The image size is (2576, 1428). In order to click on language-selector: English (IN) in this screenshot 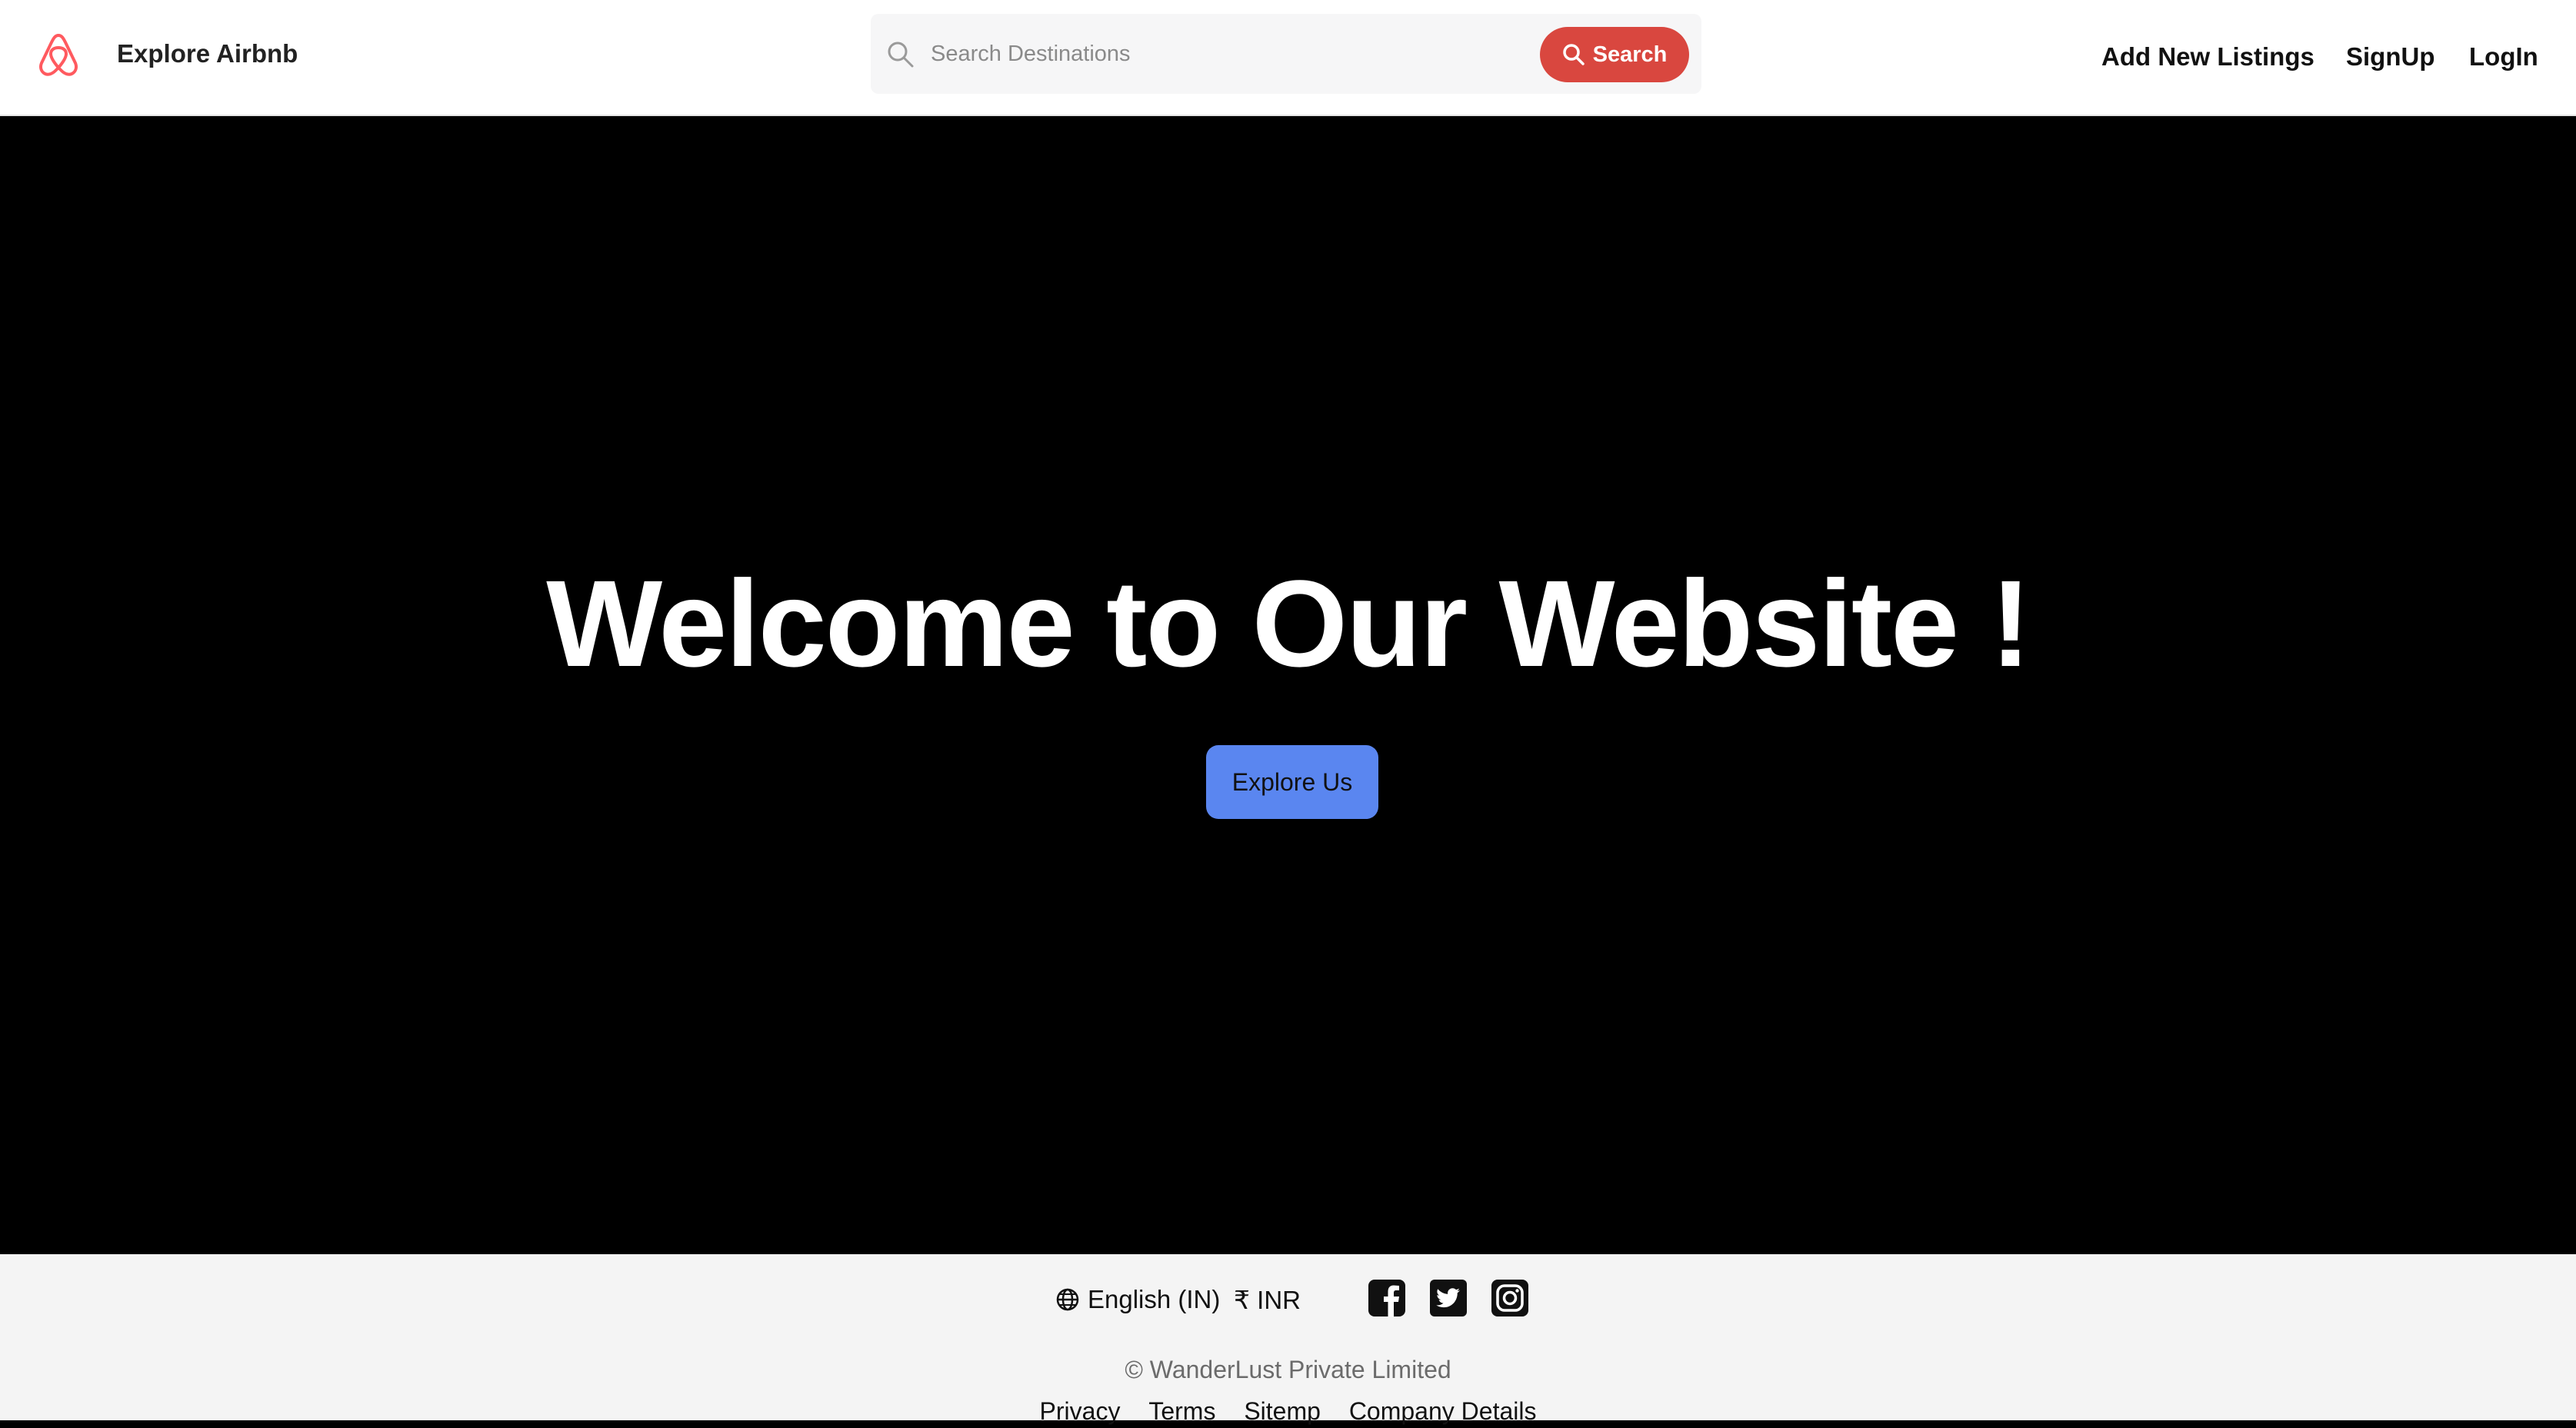, I will do `click(1137, 1299)`.